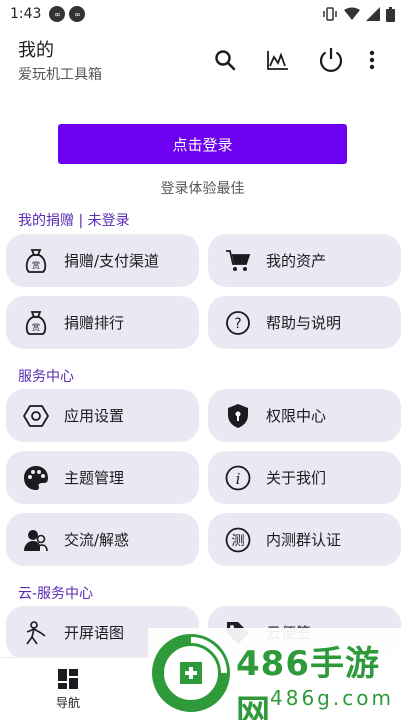 This screenshot has width=405, height=720. Describe the element at coordinates (36, 50) in the screenshot. I see `page-title: 我的` at that location.